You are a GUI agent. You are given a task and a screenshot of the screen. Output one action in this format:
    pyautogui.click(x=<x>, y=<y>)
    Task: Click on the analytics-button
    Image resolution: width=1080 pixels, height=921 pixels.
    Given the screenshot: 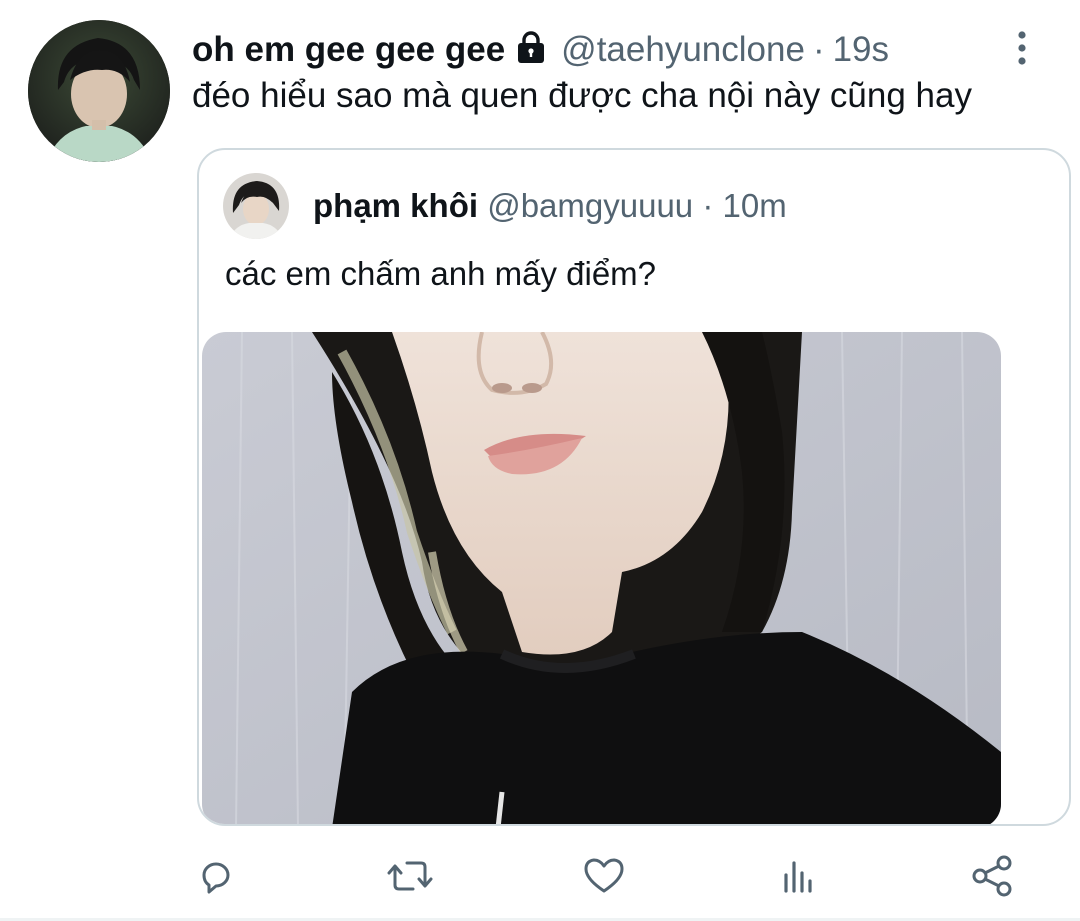 What is the action you would take?
    pyautogui.click(x=798, y=876)
    